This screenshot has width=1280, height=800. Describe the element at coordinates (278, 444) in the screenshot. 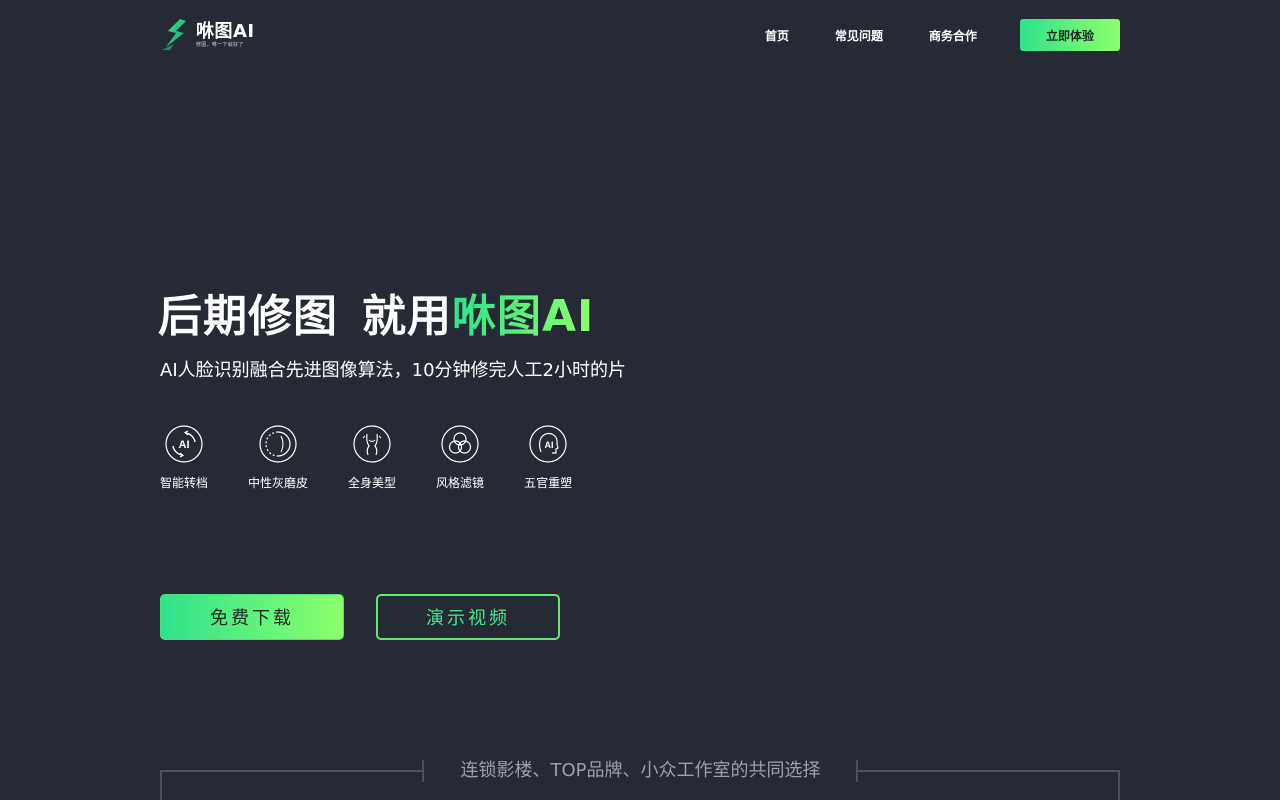

I see `skin-smoothing-icon` at that location.